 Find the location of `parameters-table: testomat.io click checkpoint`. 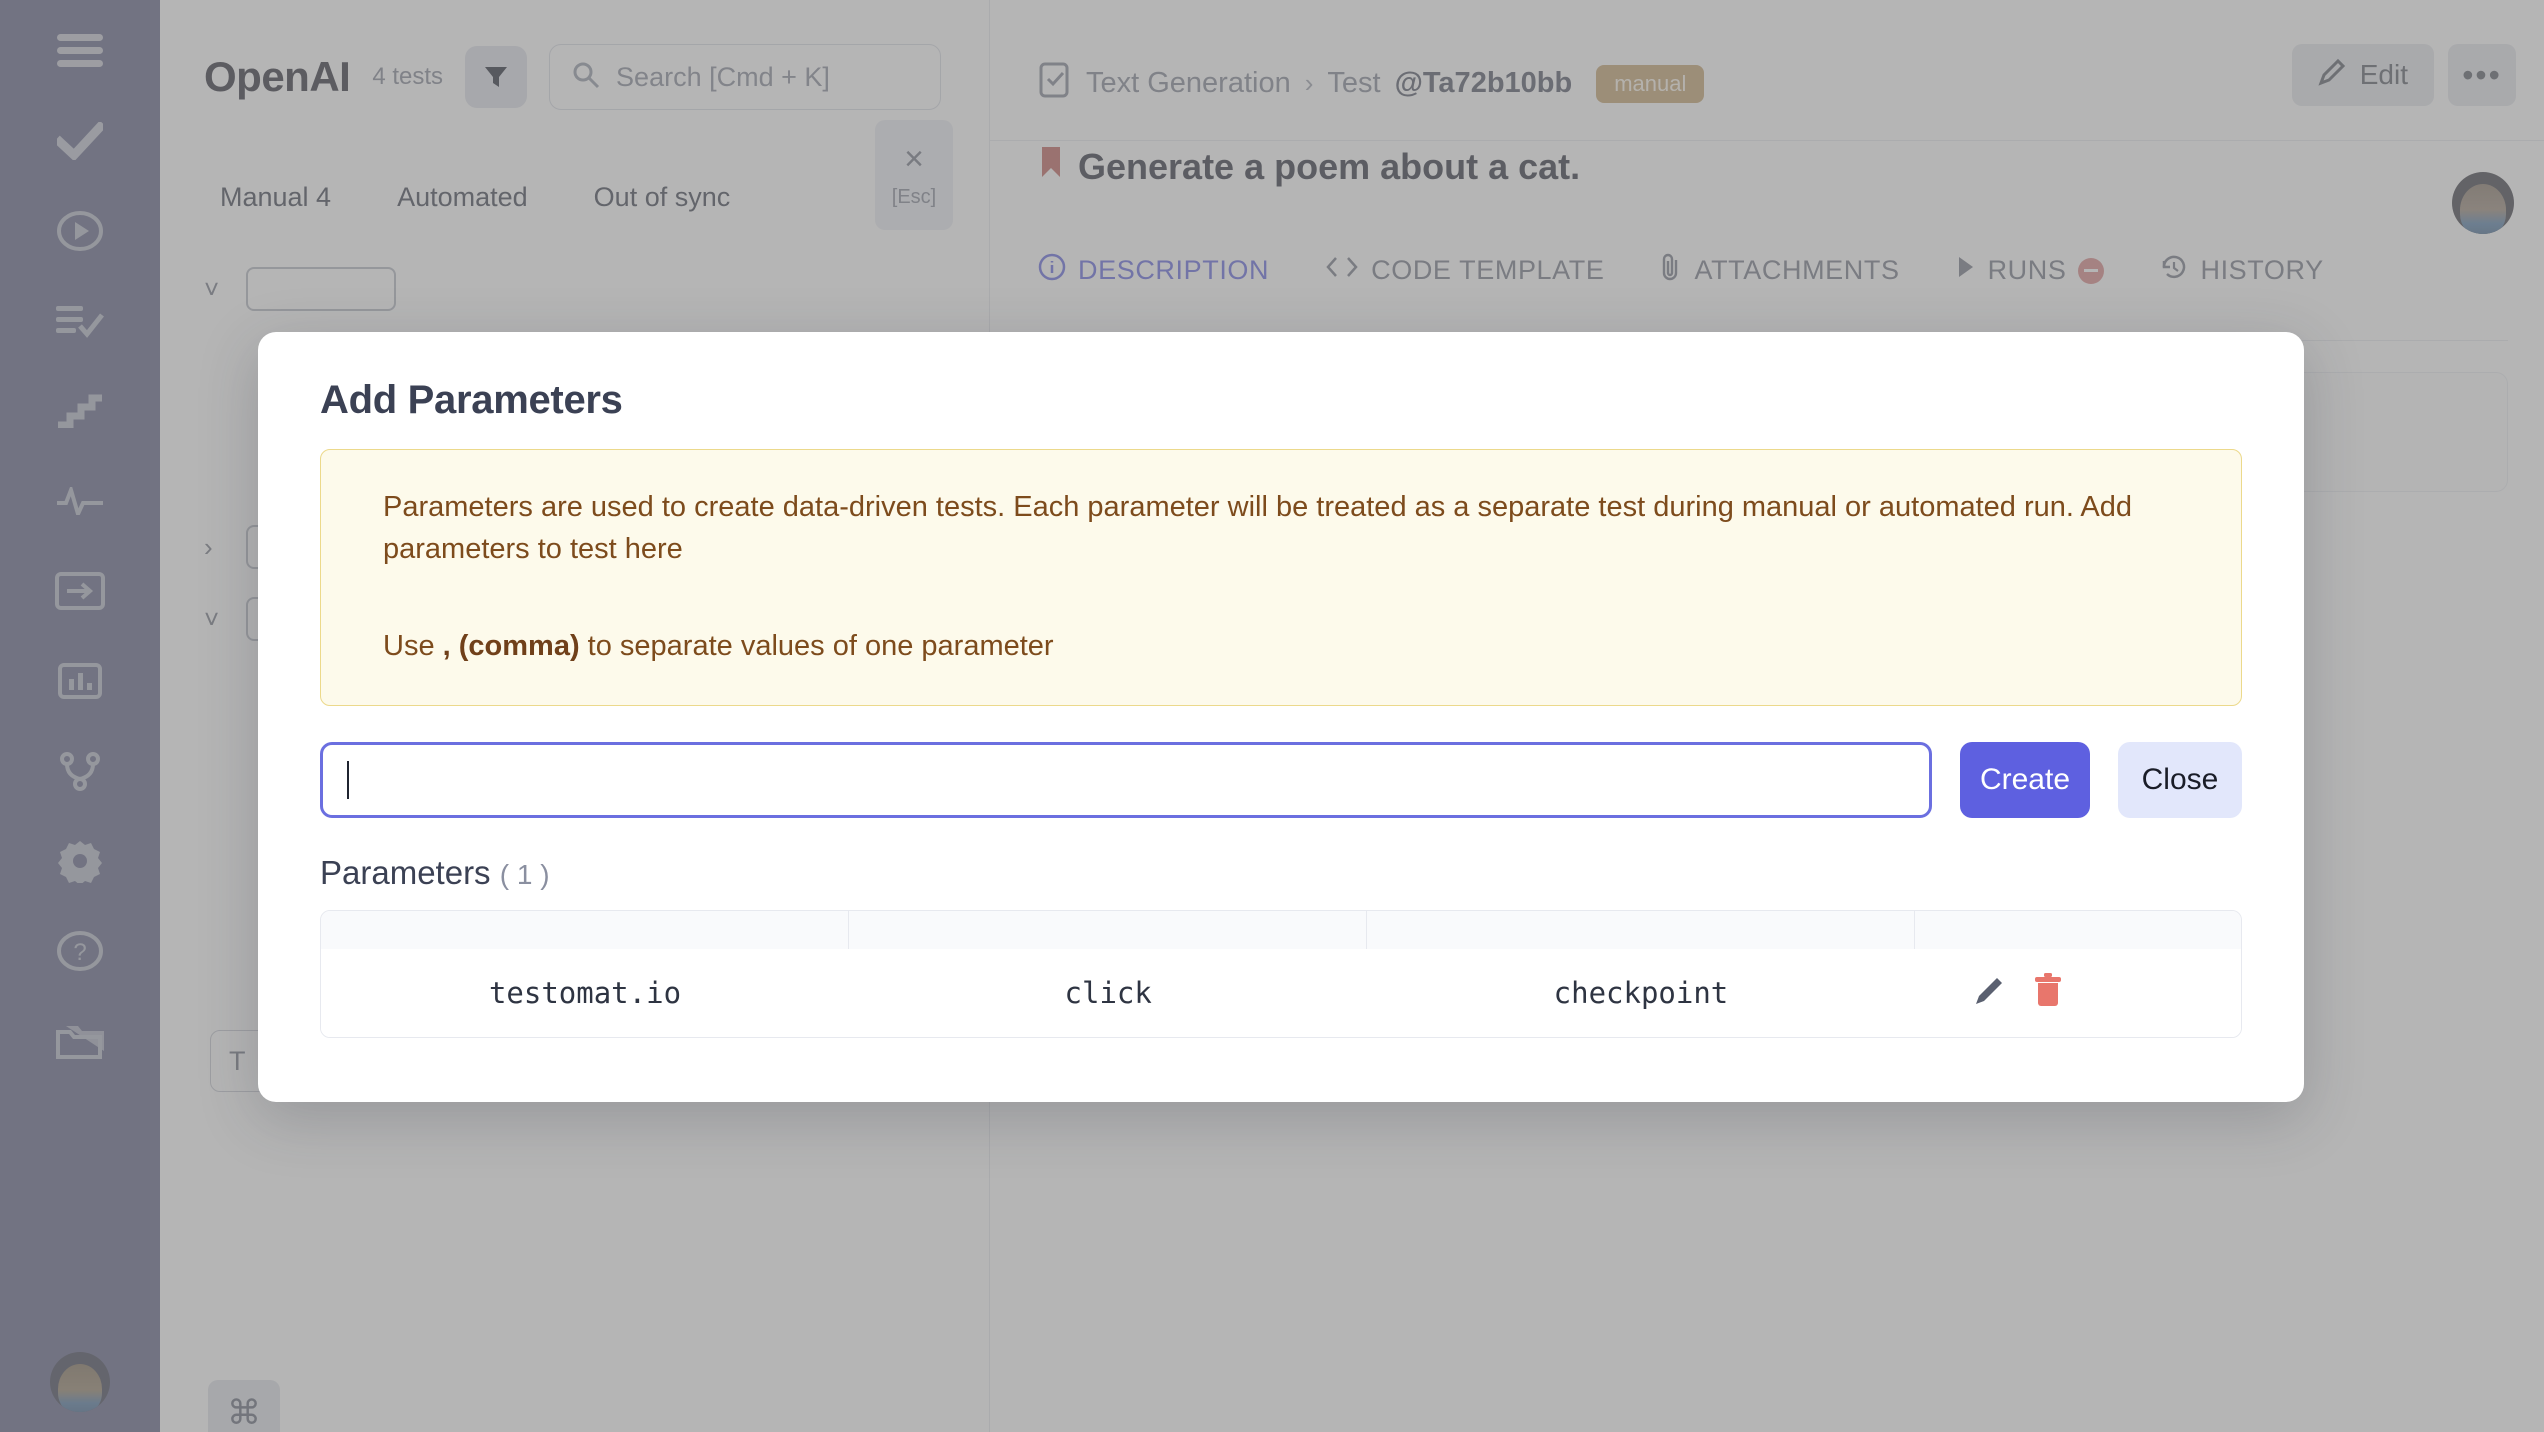

parameters-table: testomat.io click checkpoint is located at coordinates (1281, 973).